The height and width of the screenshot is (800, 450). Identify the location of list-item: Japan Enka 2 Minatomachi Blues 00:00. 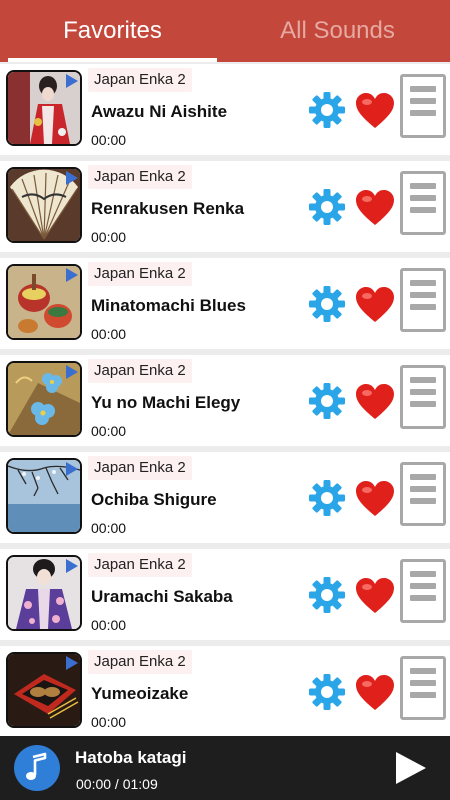
(225, 303).